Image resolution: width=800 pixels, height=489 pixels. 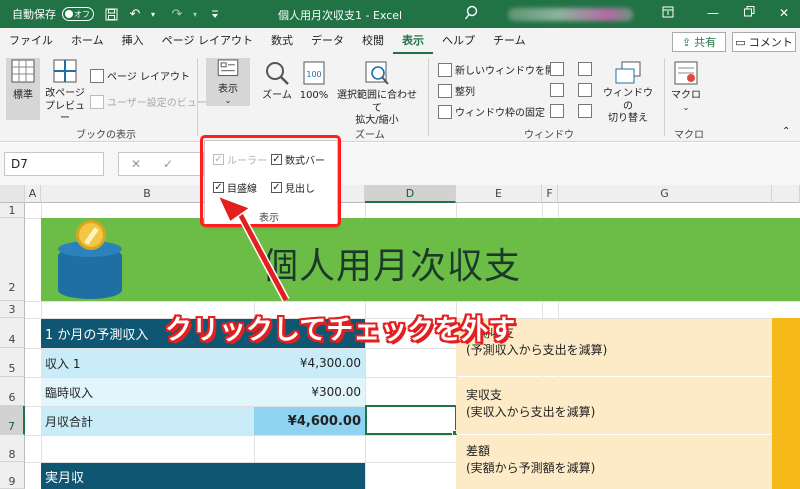 What do you see at coordinates (23, 71) in the screenshot?
I see `normal-view-icon` at bounding box center [23, 71].